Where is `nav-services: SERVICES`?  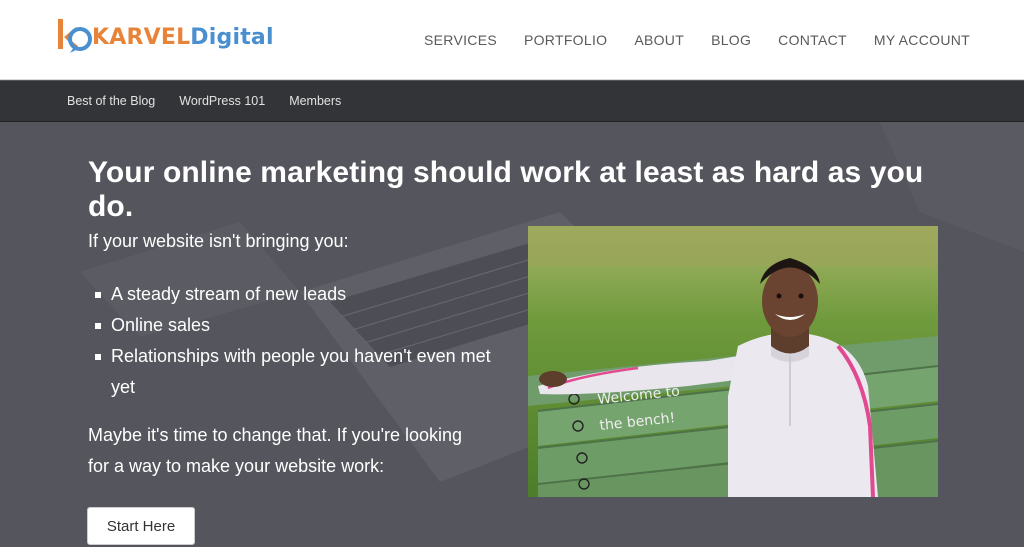 nav-services: SERVICES is located at coordinates (460, 40).